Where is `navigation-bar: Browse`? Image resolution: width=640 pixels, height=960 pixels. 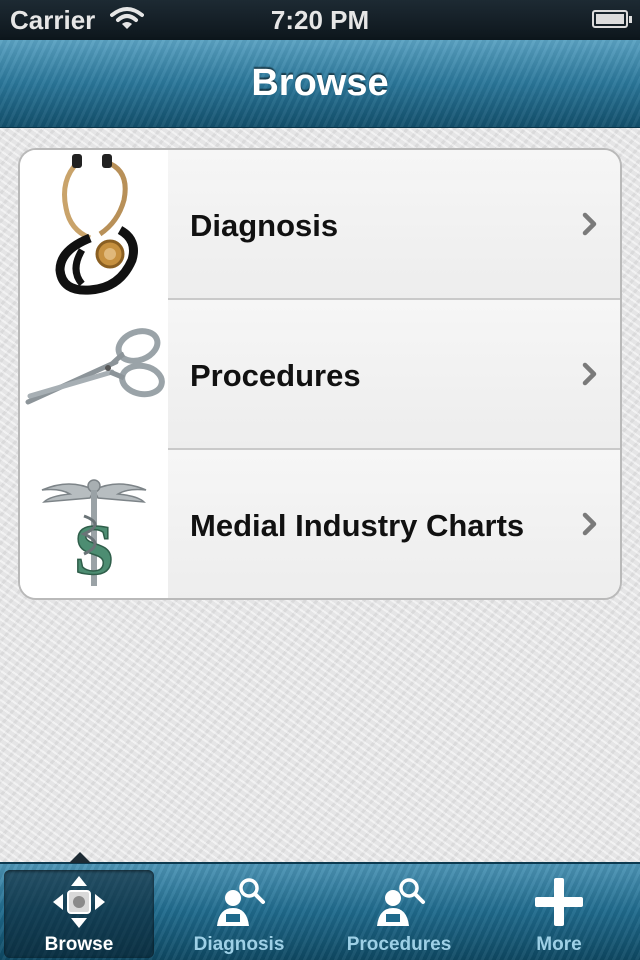 navigation-bar: Browse is located at coordinates (320, 84).